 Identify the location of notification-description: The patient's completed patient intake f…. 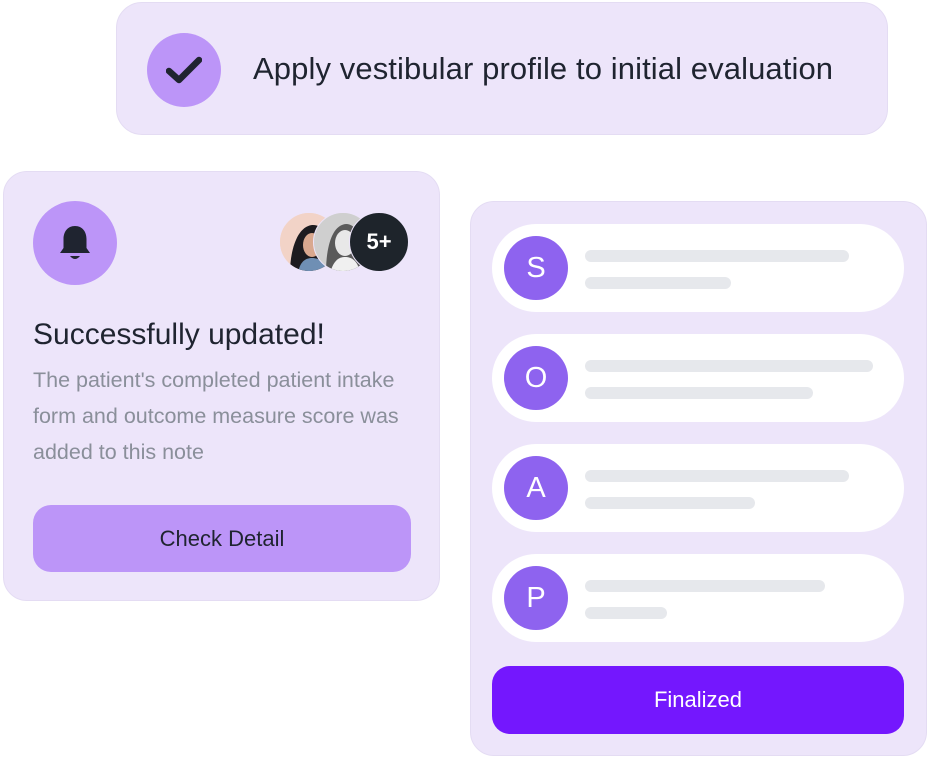
(216, 416).